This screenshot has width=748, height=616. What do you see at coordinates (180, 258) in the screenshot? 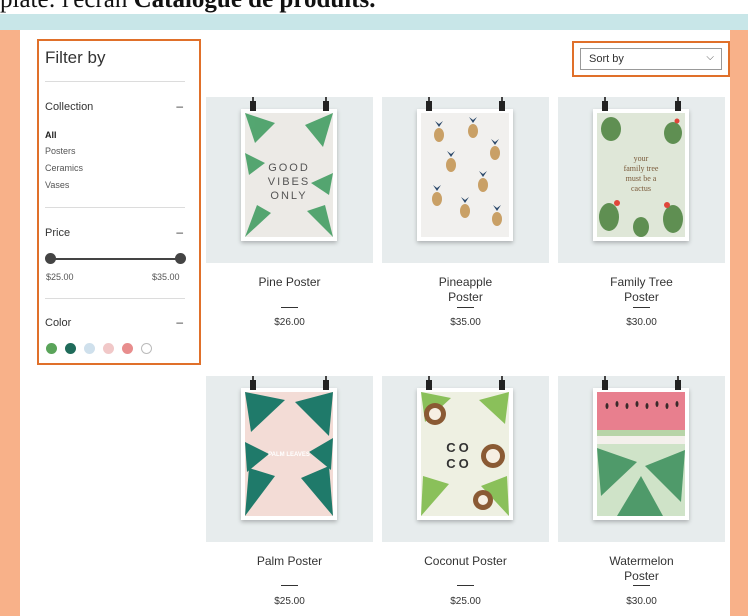
I see `price-slider-max-handle` at bounding box center [180, 258].